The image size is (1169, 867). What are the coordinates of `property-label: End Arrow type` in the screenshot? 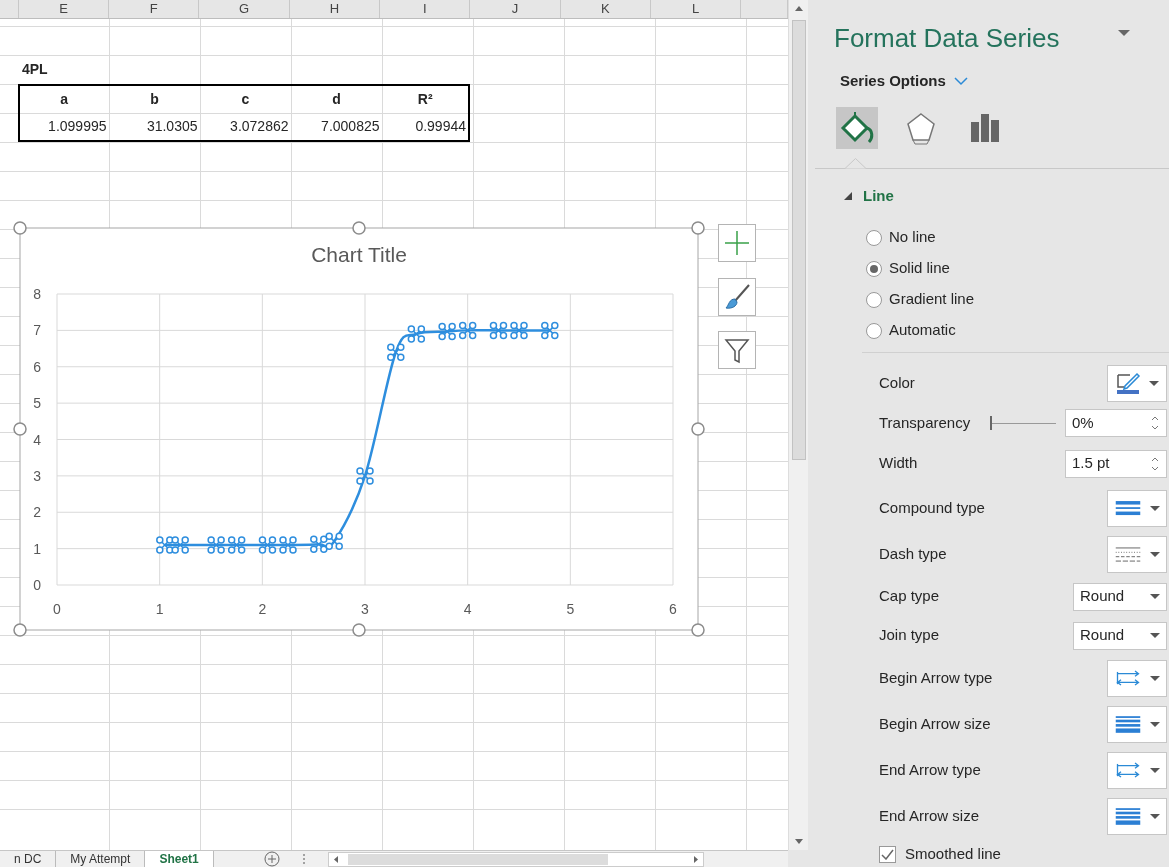 It's located at (930, 769).